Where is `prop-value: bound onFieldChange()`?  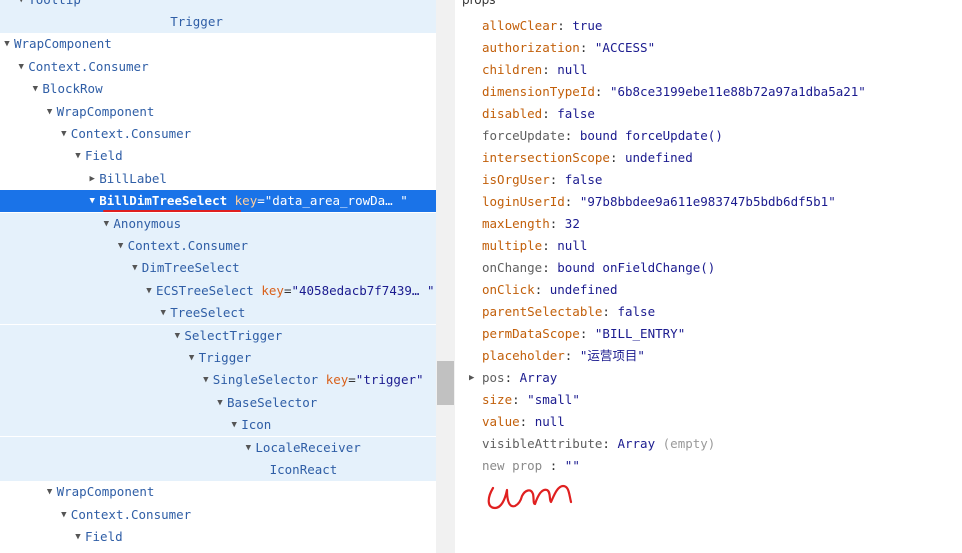
prop-value: bound onFieldChange() is located at coordinates (636, 267).